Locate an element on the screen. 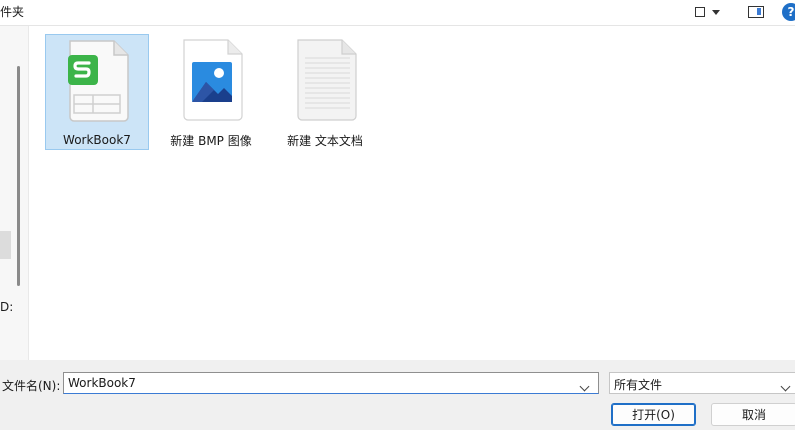  navigation-pane: D: is located at coordinates (14, 193).